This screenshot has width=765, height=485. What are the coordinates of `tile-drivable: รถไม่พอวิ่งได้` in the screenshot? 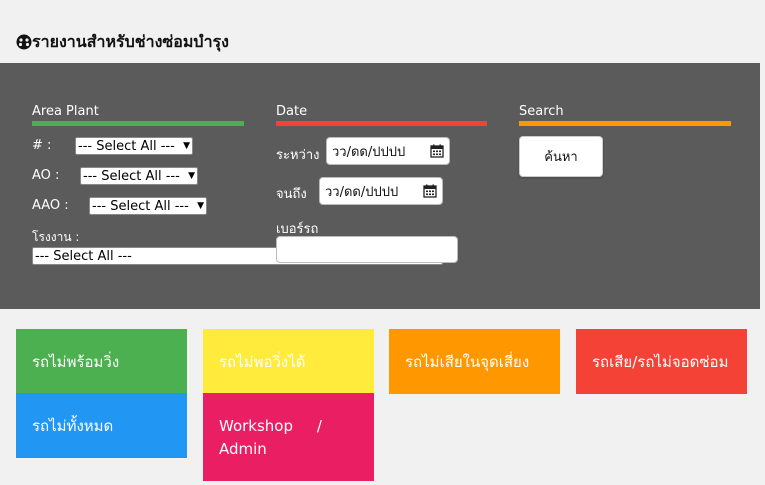 It's located at (288, 361).